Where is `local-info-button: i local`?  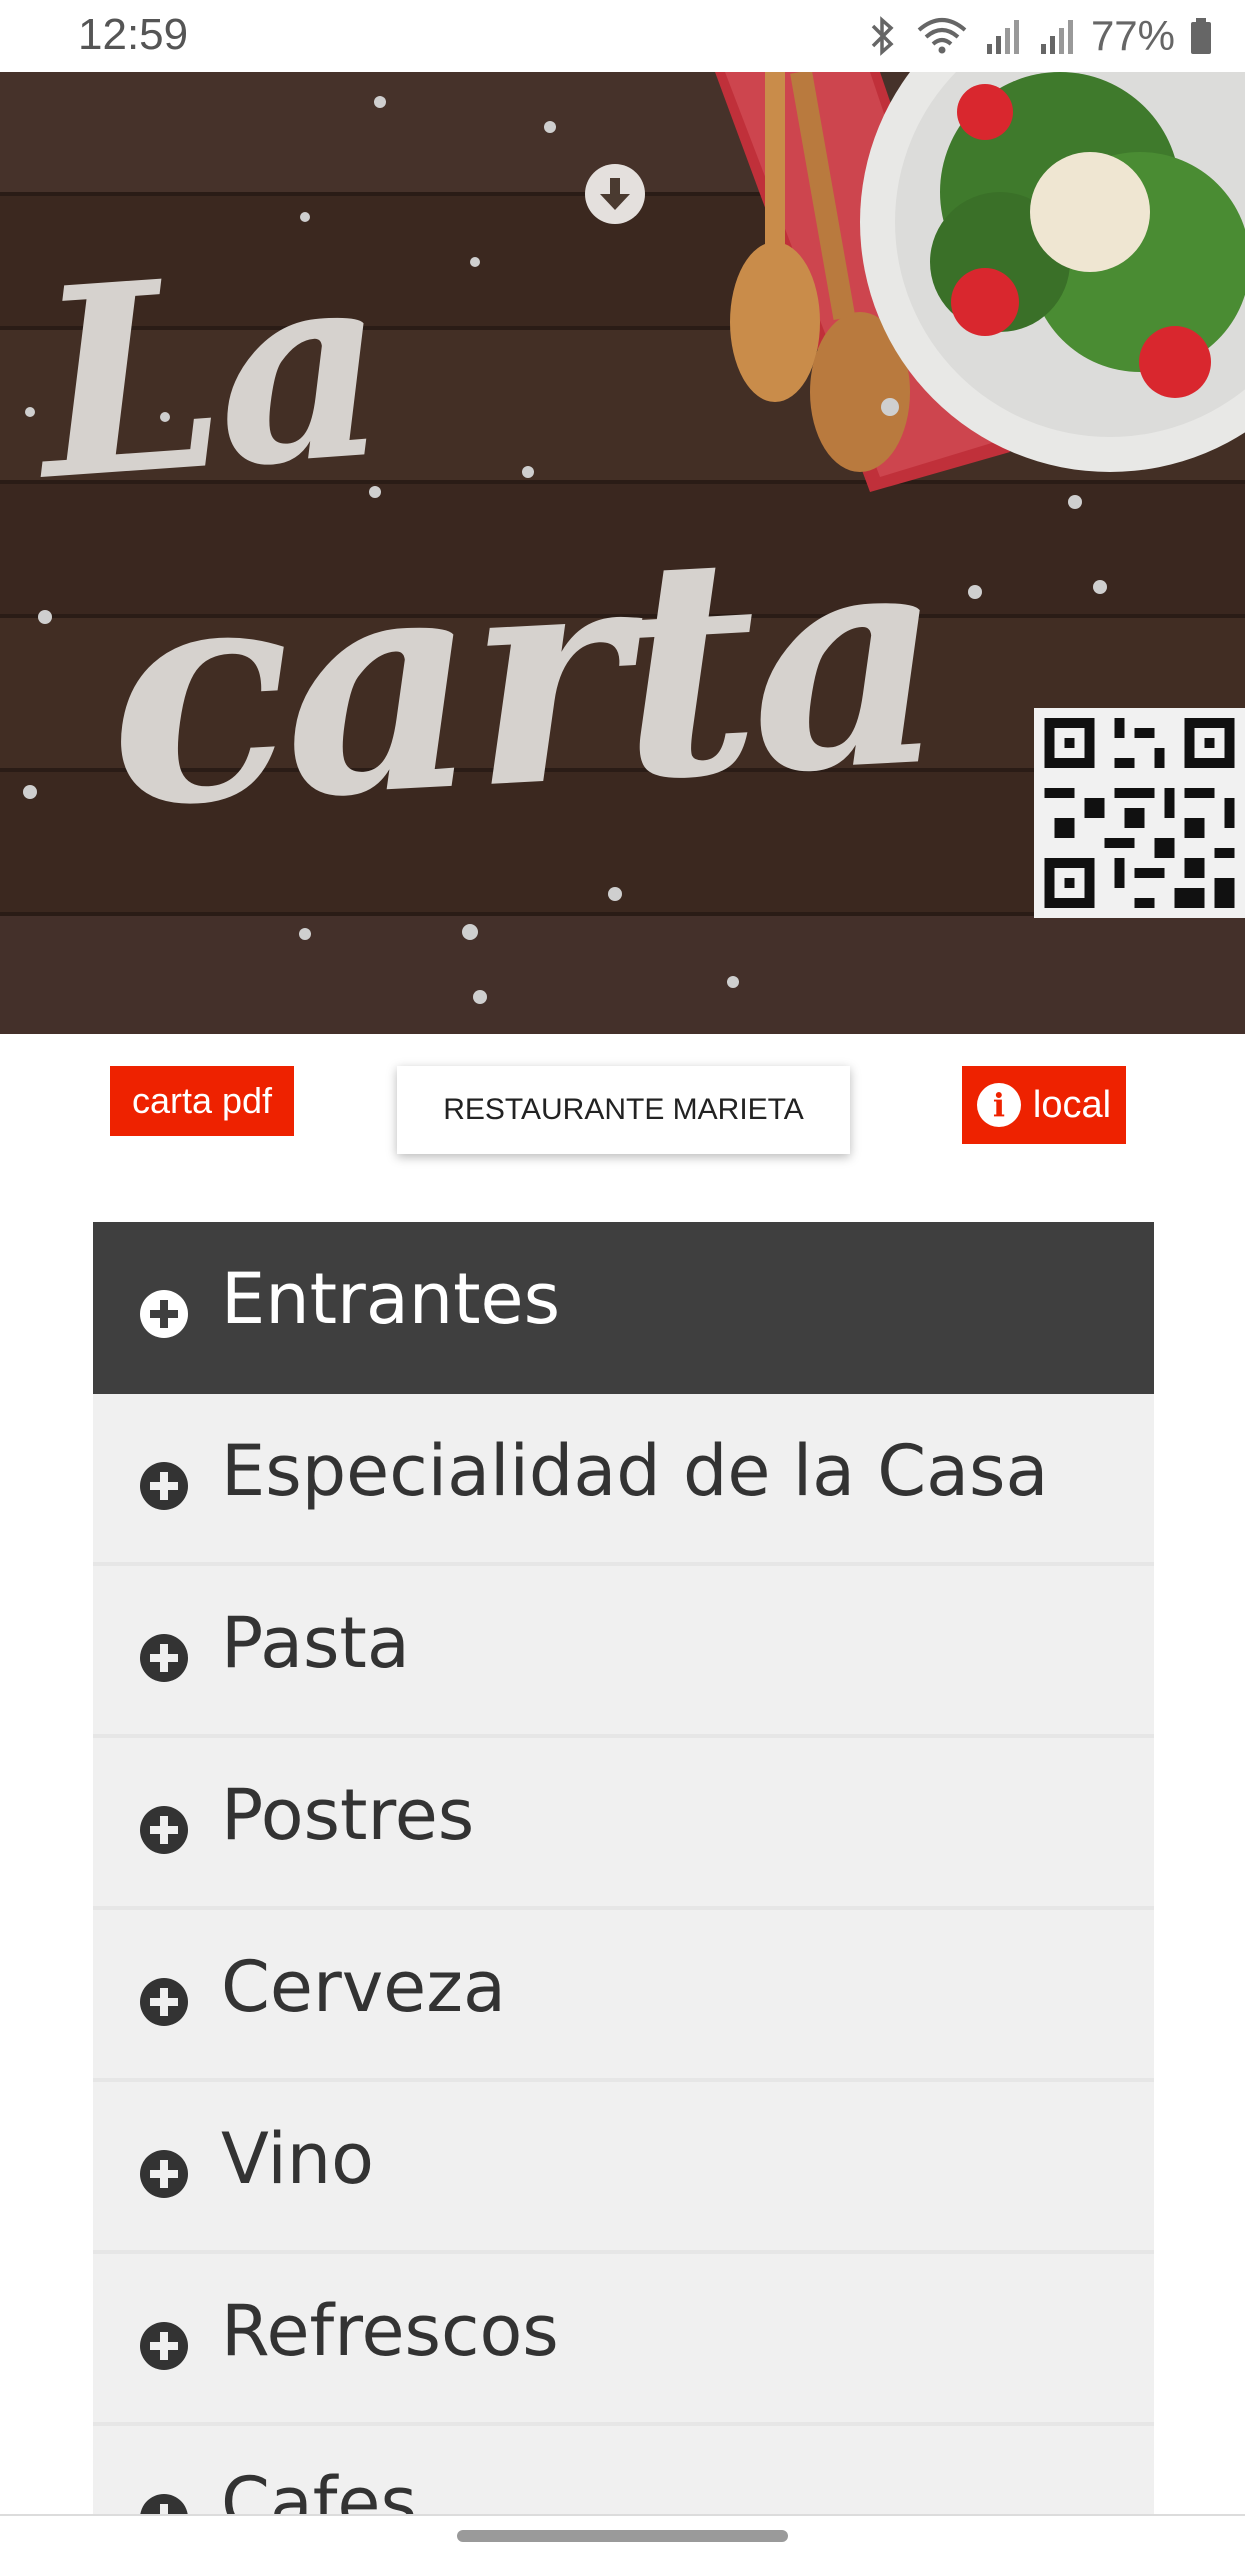 local-info-button: i local is located at coordinates (1044, 1105).